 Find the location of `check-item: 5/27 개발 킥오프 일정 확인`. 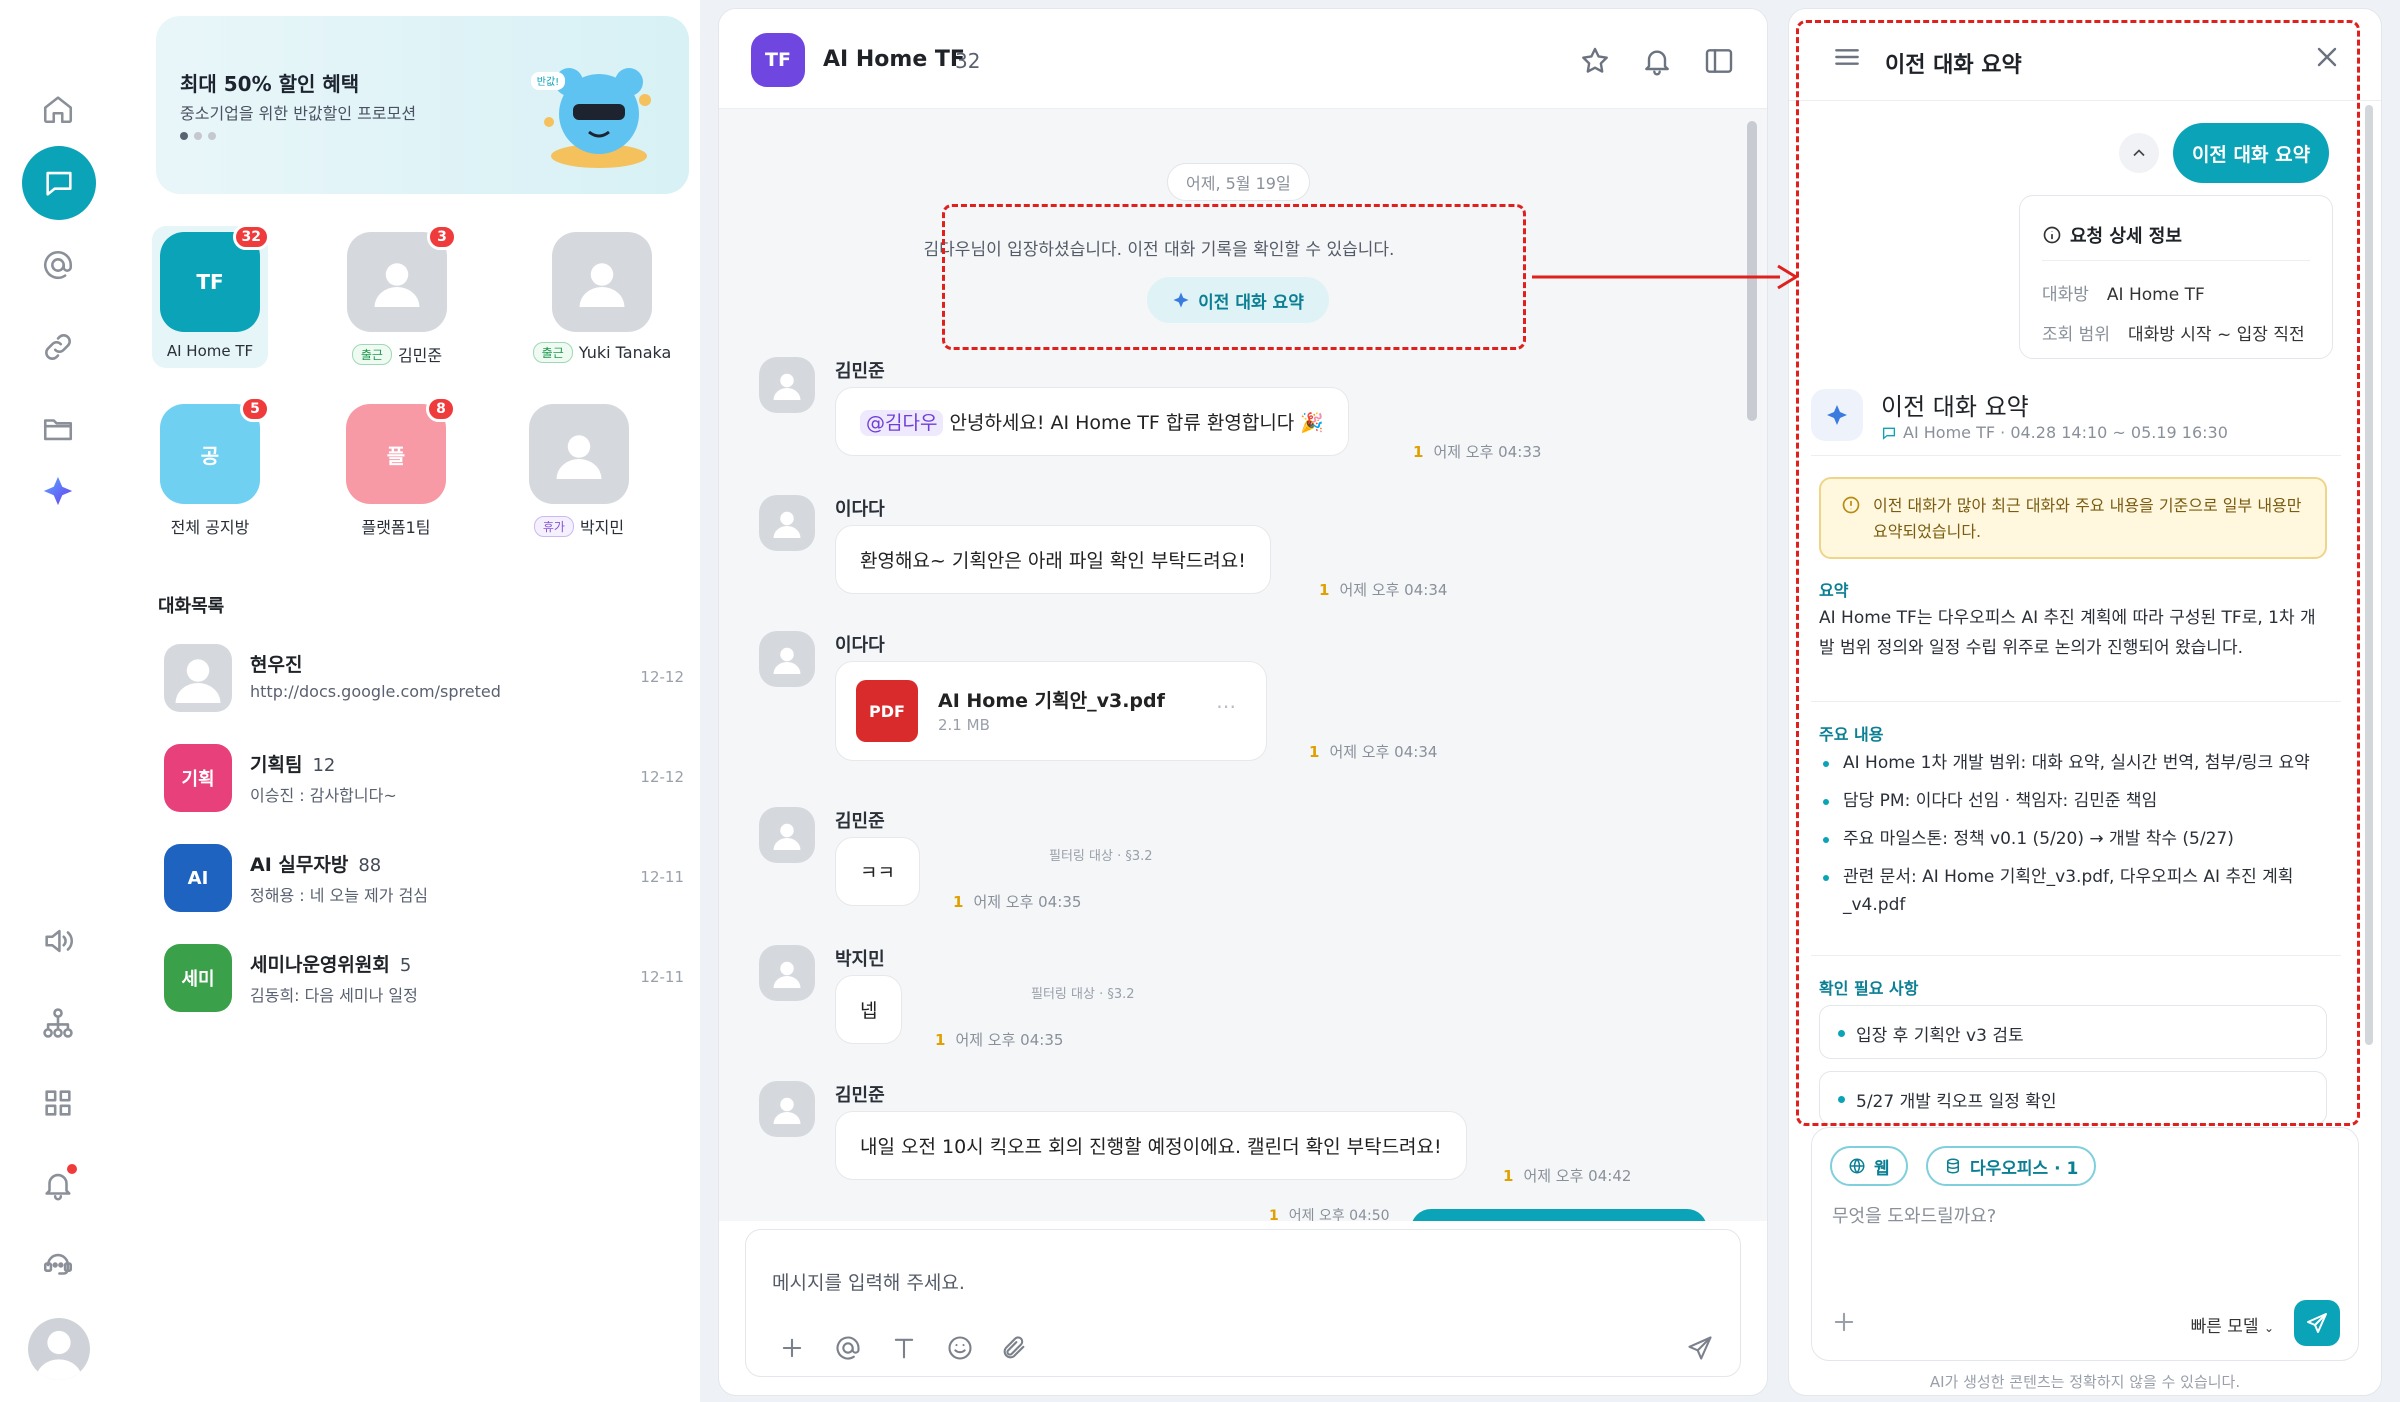

check-item: 5/27 개발 킥오프 일정 확인 is located at coordinates (2073, 1098).